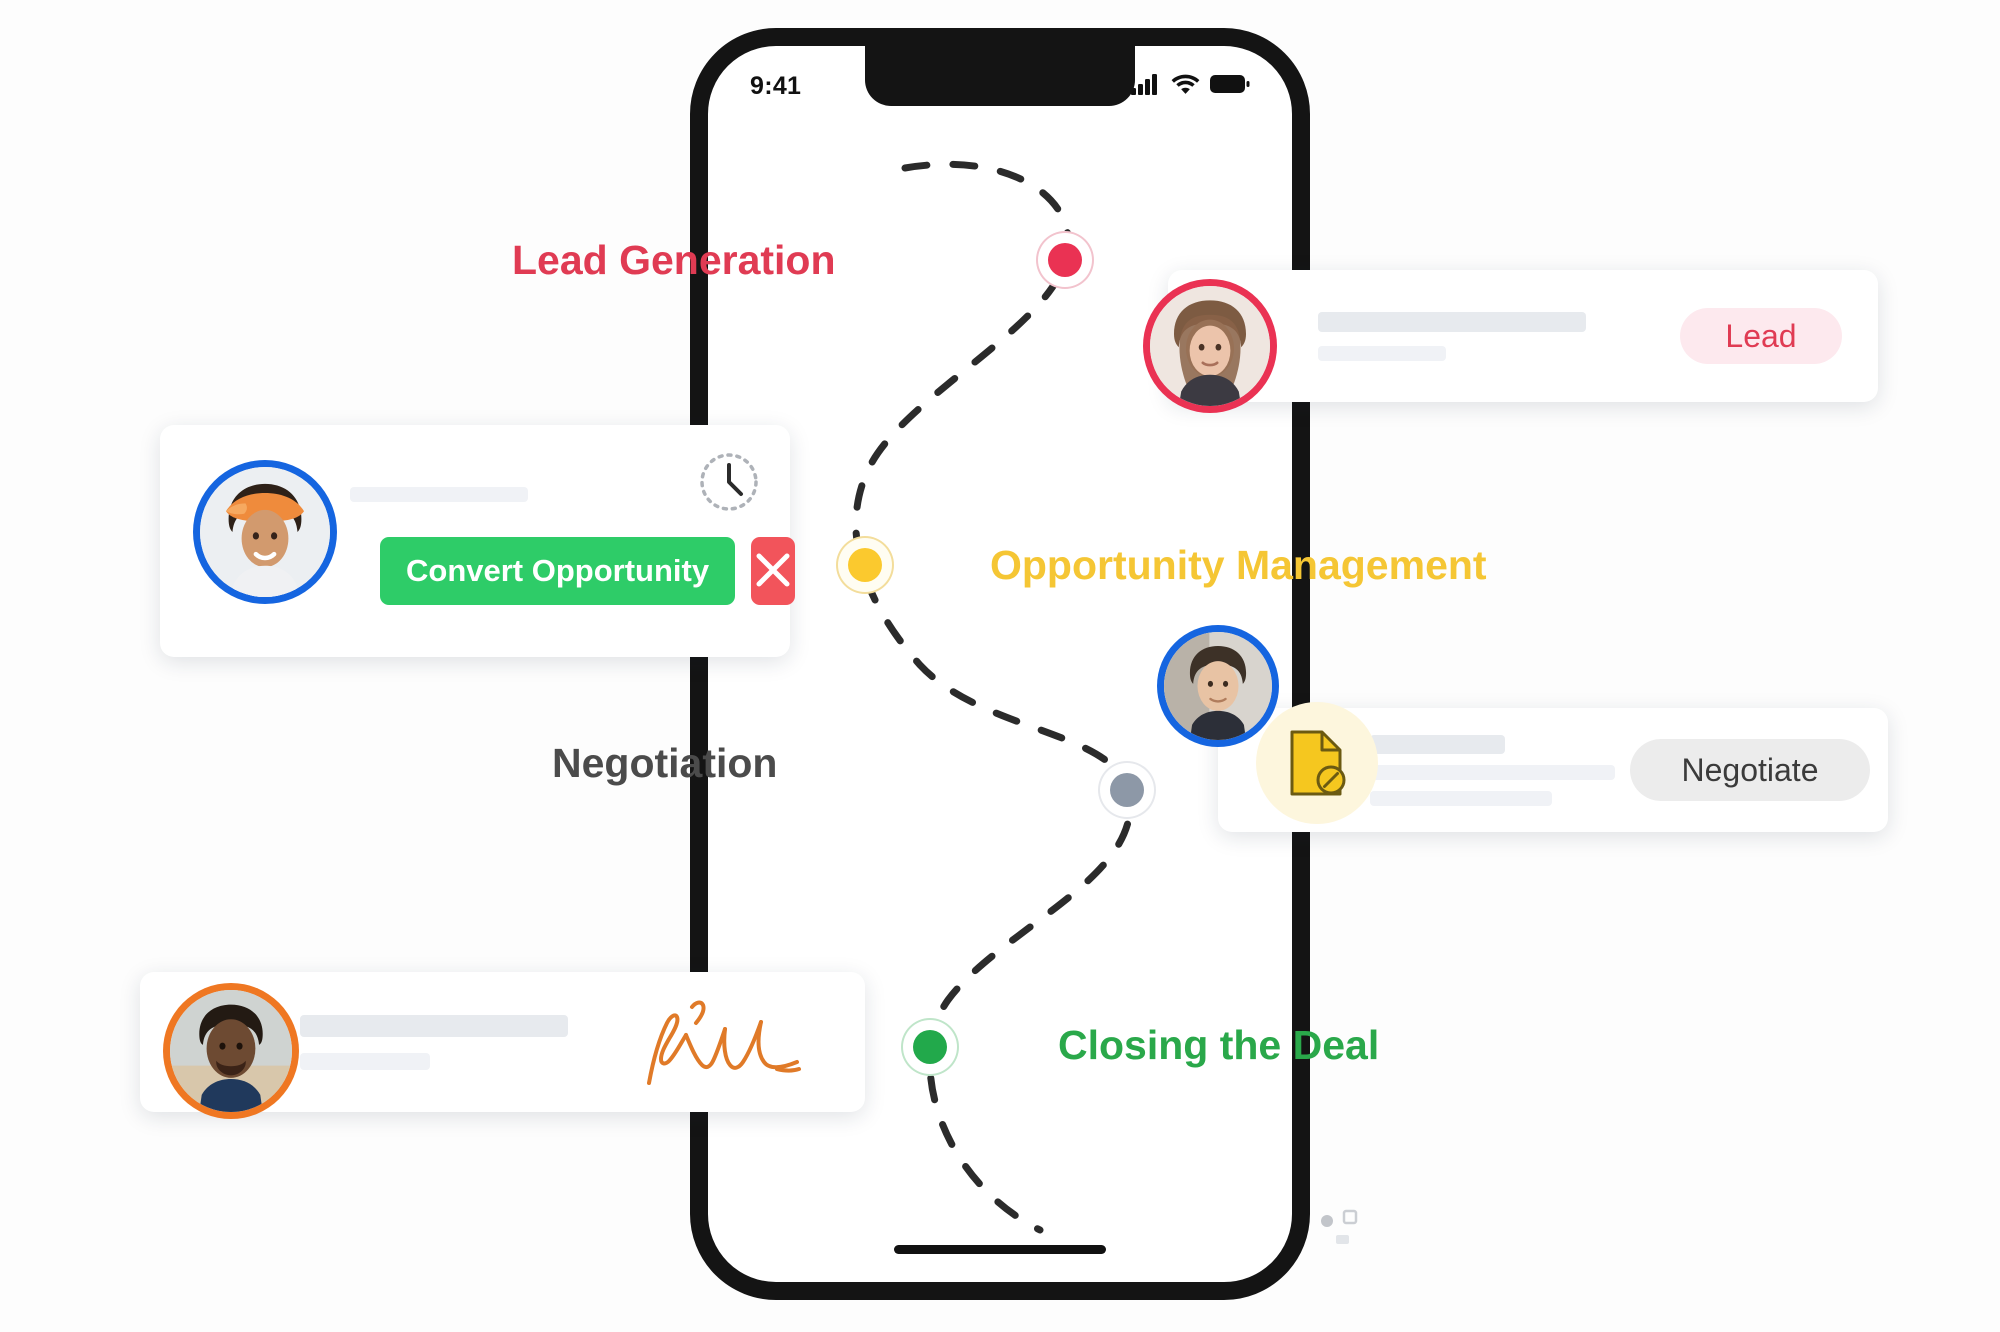  What do you see at coordinates (1761, 336) in the screenshot?
I see `status-badge-lead: Lead` at bounding box center [1761, 336].